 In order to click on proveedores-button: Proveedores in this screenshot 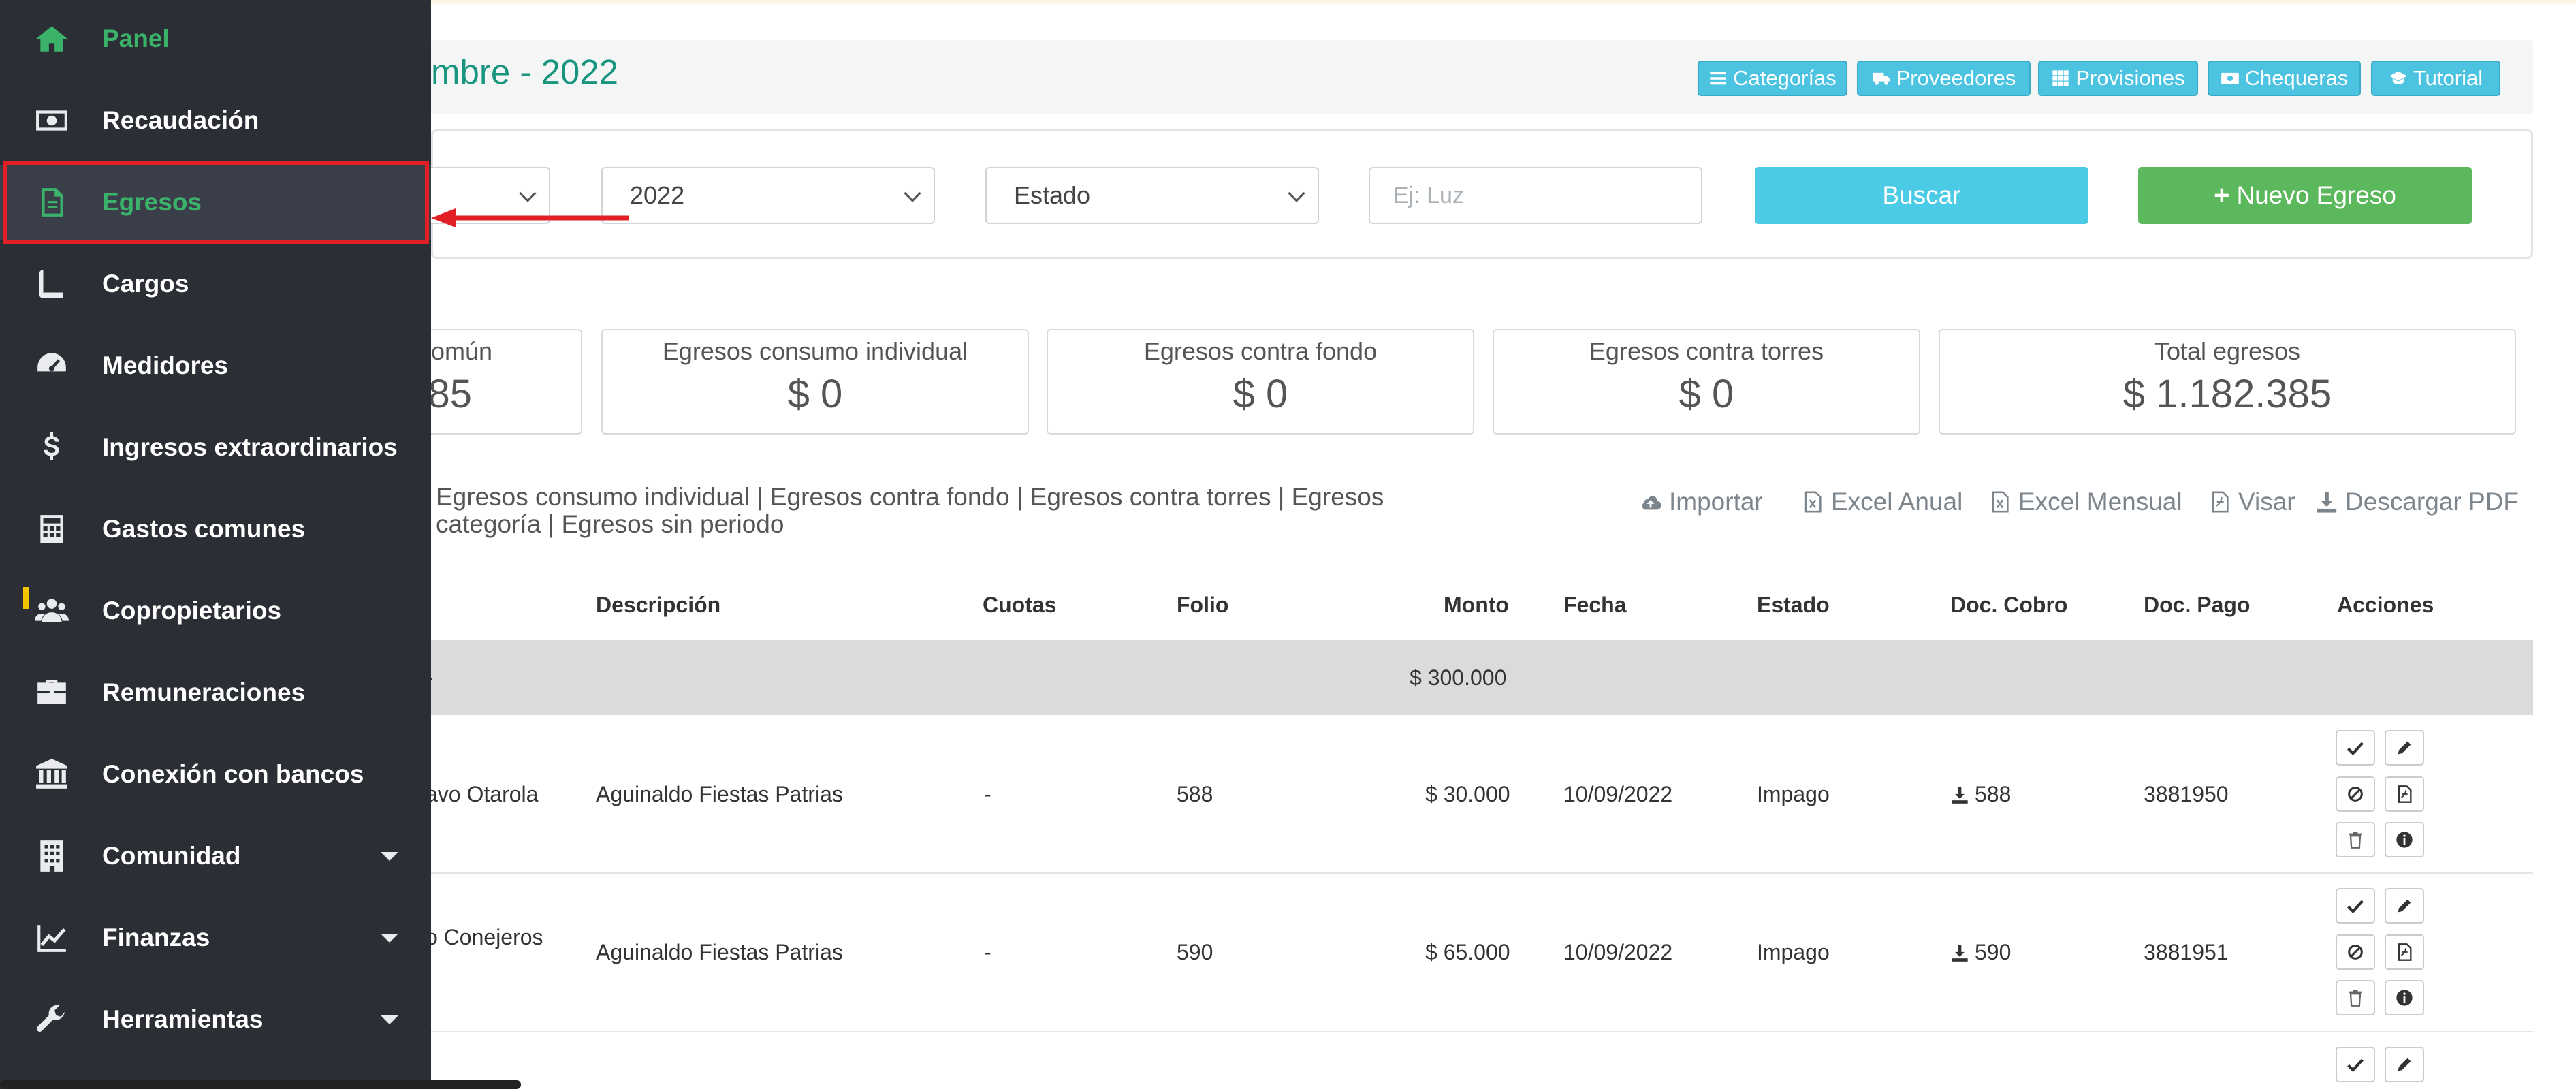, I will do `click(1944, 78)`.